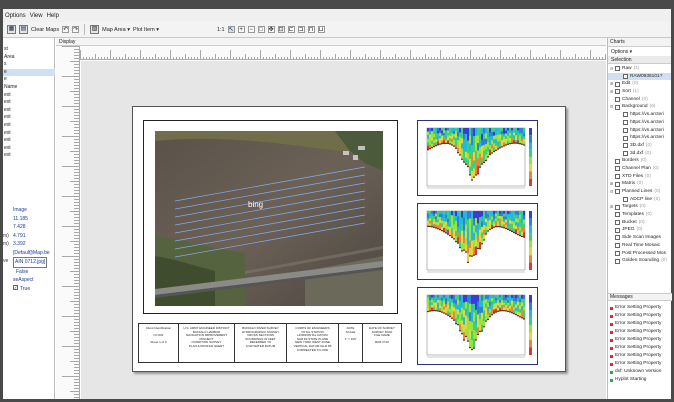  What do you see at coordinates (23, 29) in the screenshot?
I see `print-icon: ▤` at bounding box center [23, 29].